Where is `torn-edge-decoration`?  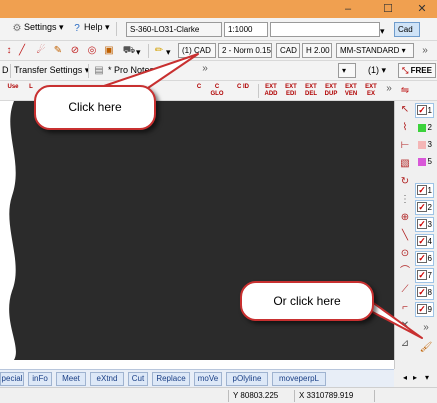
torn-edge-decoration is located at coordinates (8, 230).